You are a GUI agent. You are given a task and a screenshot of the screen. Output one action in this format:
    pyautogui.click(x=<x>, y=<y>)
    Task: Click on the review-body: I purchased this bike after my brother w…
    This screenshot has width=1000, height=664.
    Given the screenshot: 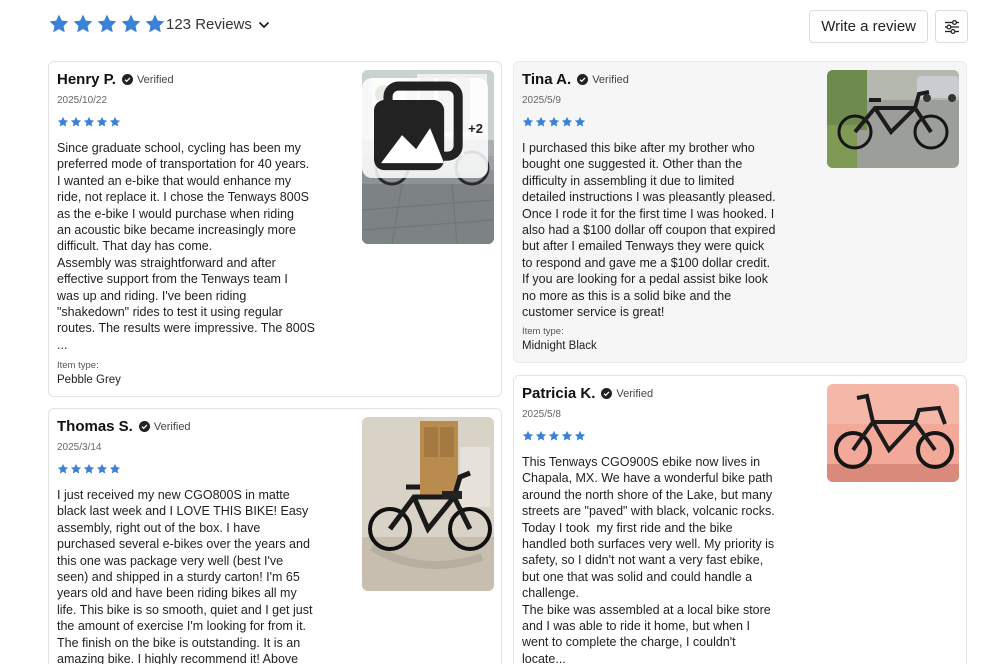 What is the action you would take?
    pyautogui.click(x=663, y=230)
    